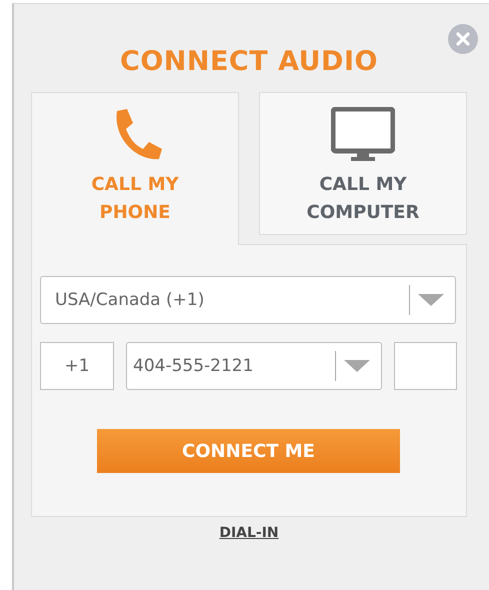 The image size is (489, 590). What do you see at coordinates (77, 366) in the screenshot?
I see `country-code-field: +1` at bounding box center [77, 366].